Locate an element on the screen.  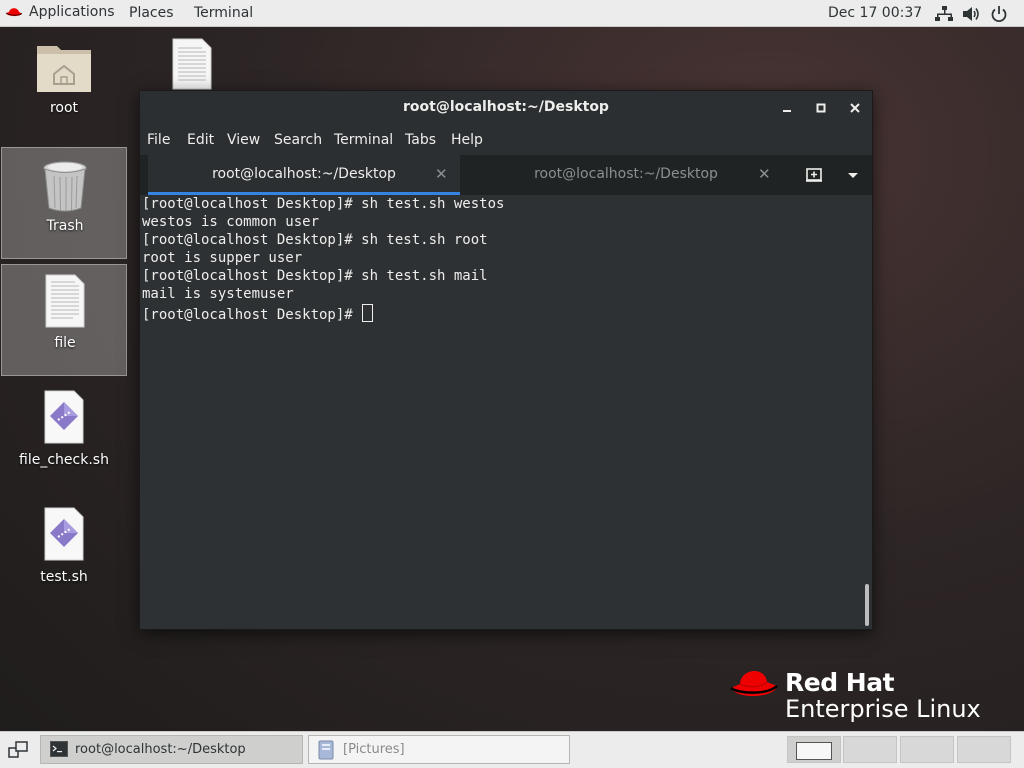
menu-help: Help is located at coordinates (467, 140).